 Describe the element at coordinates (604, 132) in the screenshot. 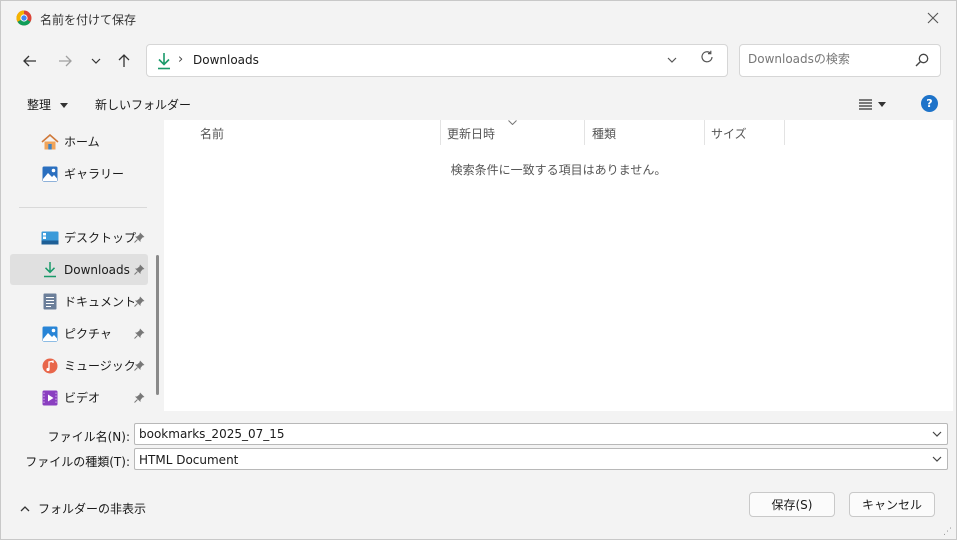

I see `column-header-type: 種類` at that location.